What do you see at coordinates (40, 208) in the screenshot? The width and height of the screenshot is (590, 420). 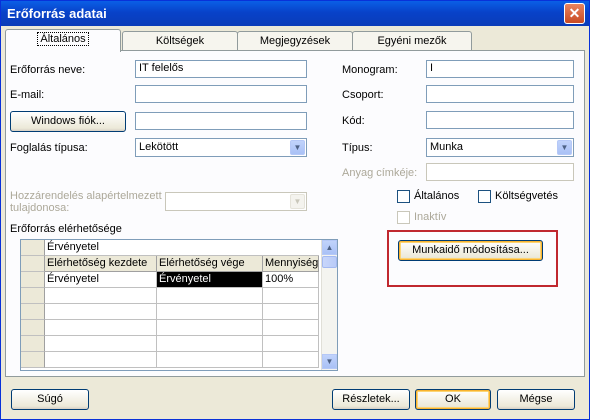 I see `assignment-owner-label-line2: tulajdonosa:` at bounding box center [40, 208].